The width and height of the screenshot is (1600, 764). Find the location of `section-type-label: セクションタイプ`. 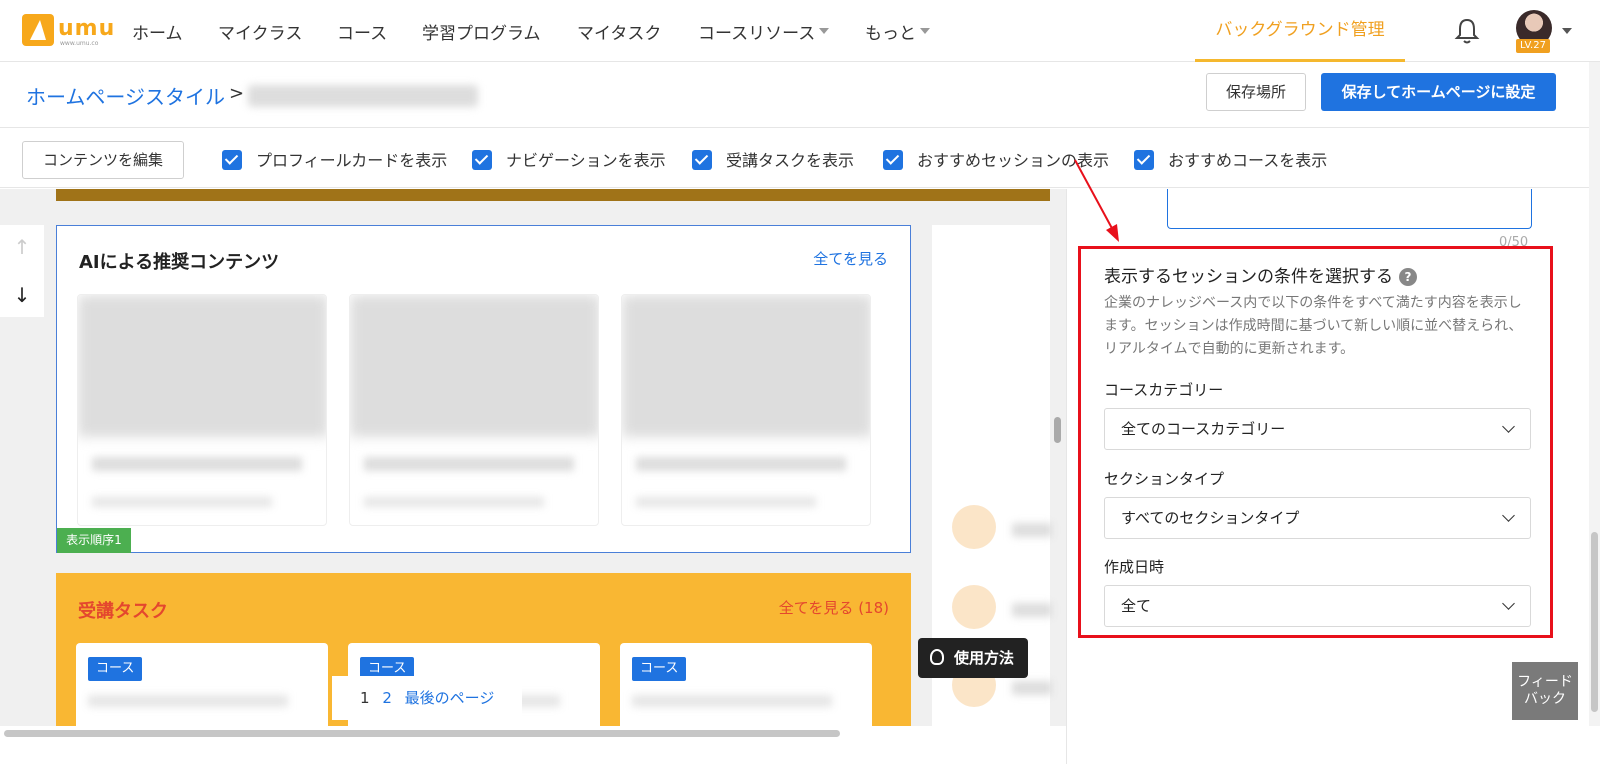

section-type-label: セクションタイプ is located at coordinates (1164, 479).